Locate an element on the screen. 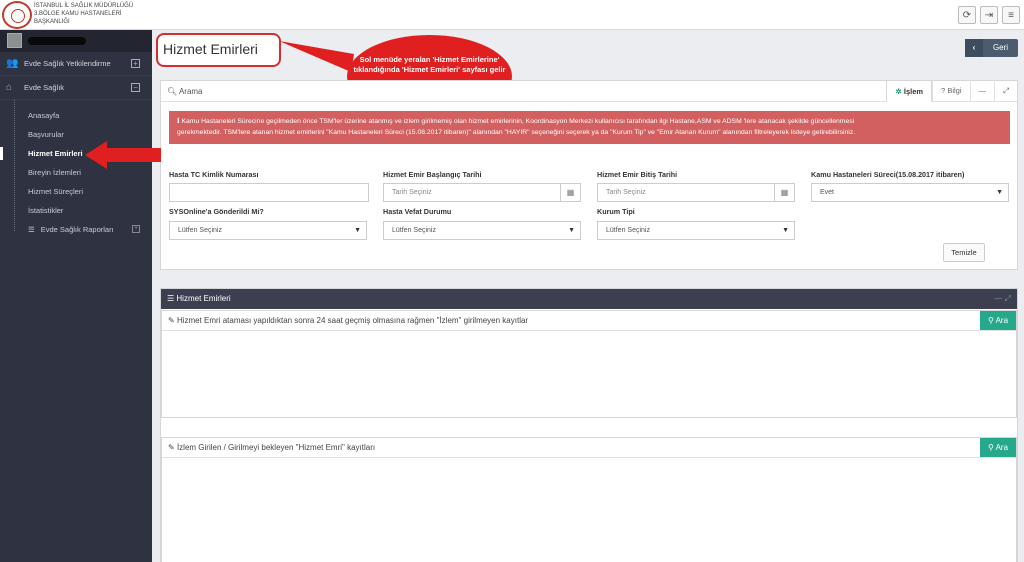 The height and width of the screenshot is (562, 1024). search-panel-header: 🔍︎ Arama ✲ İşlem ? Bilgi — ⤢ is located at coordinates (589, 91).